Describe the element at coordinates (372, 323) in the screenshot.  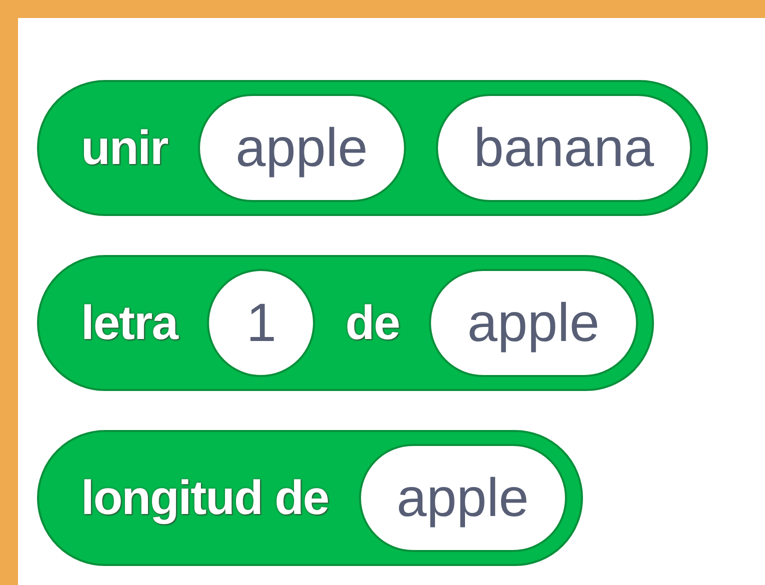
I see `block-label: de` at that location.